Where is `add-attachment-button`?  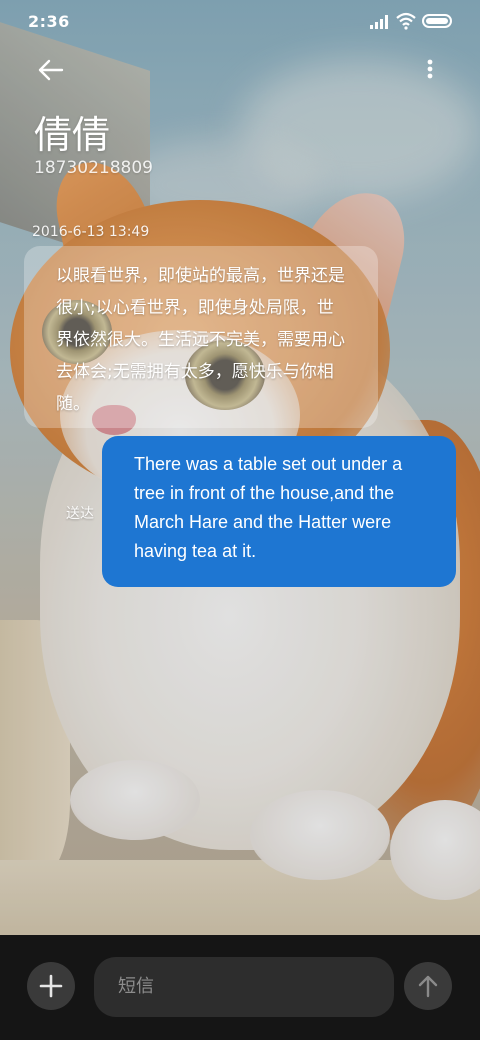
add-attachment-button is located at coordinates (51, 986).